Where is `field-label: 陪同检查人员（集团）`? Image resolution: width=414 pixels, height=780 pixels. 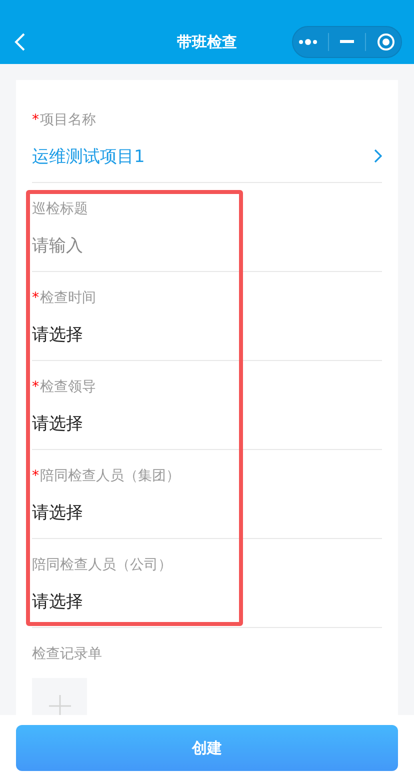
field-label: 陪同检查人员（集团） is located at coordinates (110, 476).